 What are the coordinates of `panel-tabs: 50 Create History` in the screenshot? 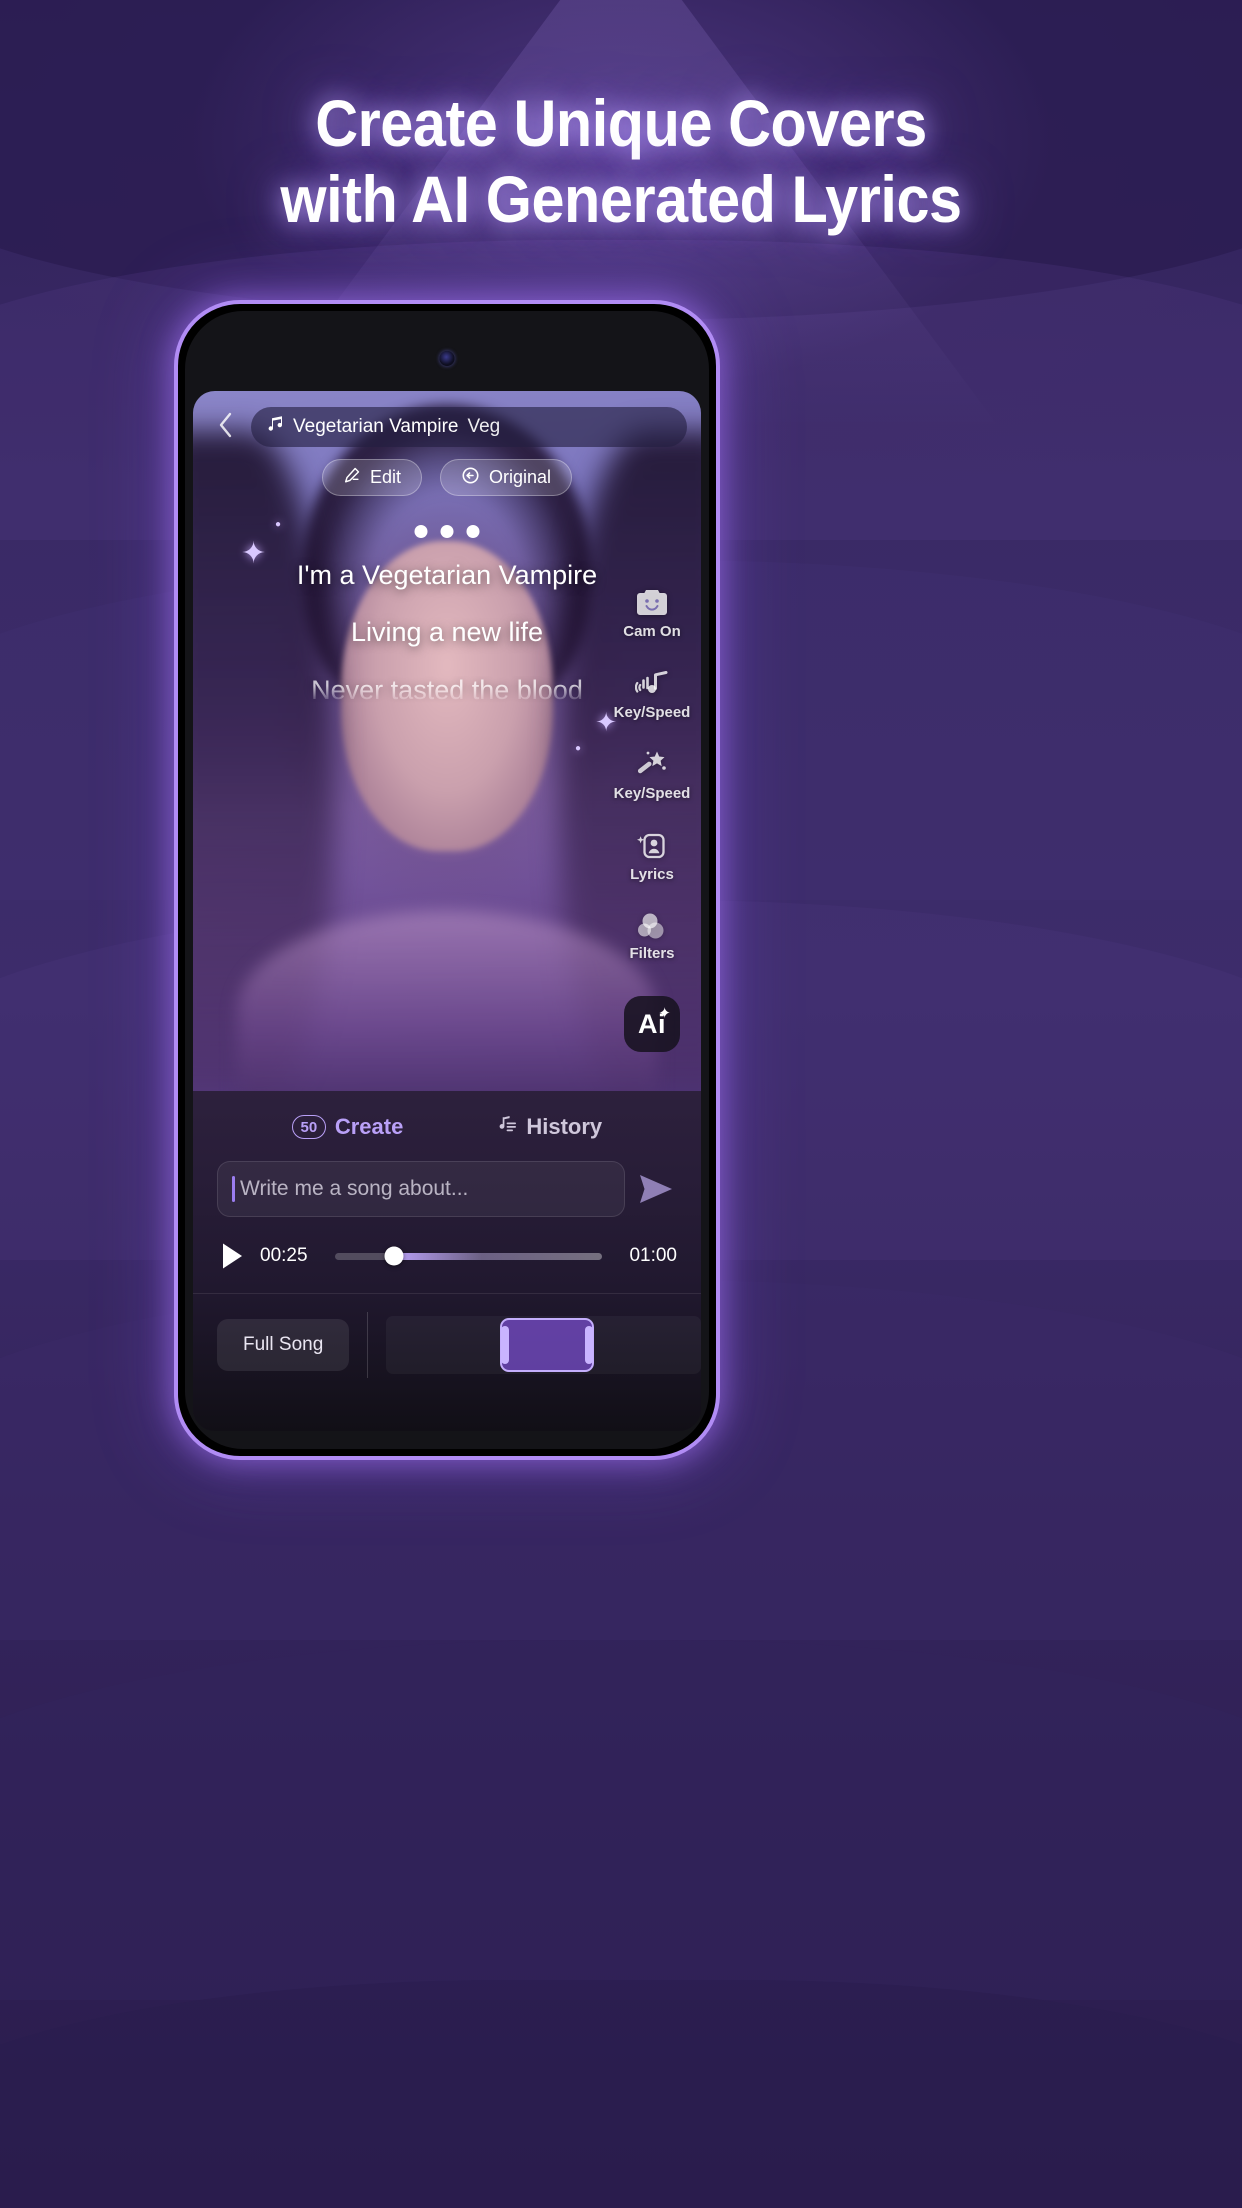 It's located at (447, 1116).